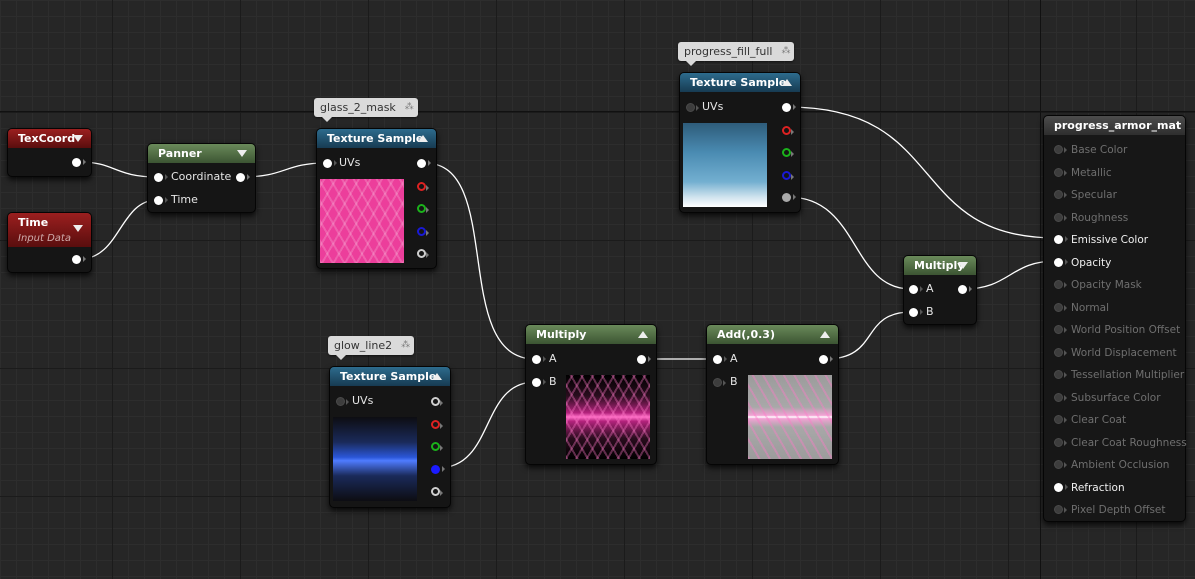  Describe the element at coordinates (826, 359) in the screenshot. I see `add-output-pin` at that location.